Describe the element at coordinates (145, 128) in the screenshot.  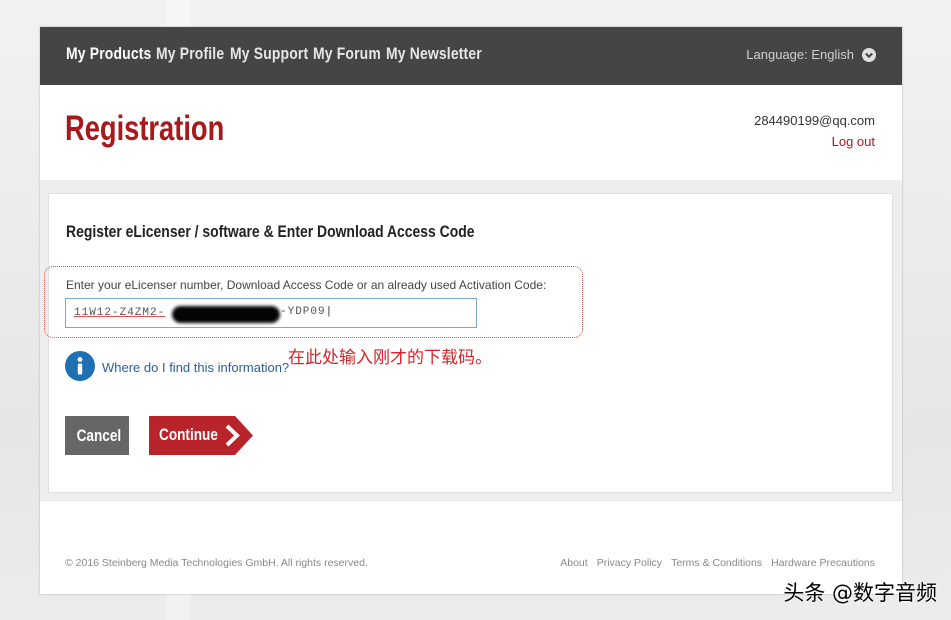
I see `page-title: Registration` at that location.